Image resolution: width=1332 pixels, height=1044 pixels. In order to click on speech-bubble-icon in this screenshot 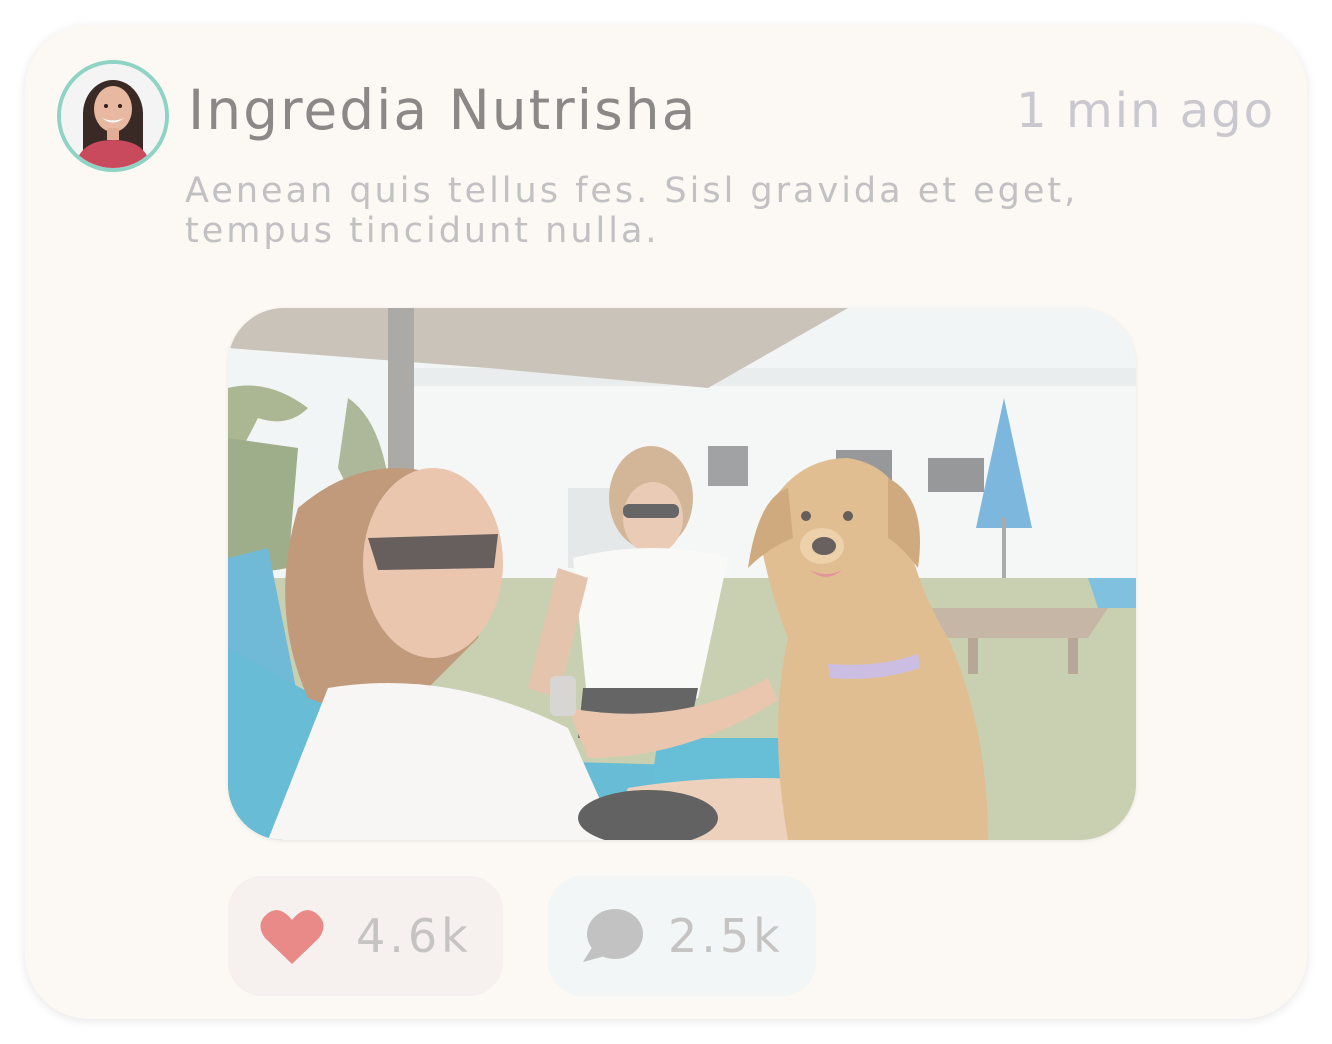, I will do `click(613, 935)`.